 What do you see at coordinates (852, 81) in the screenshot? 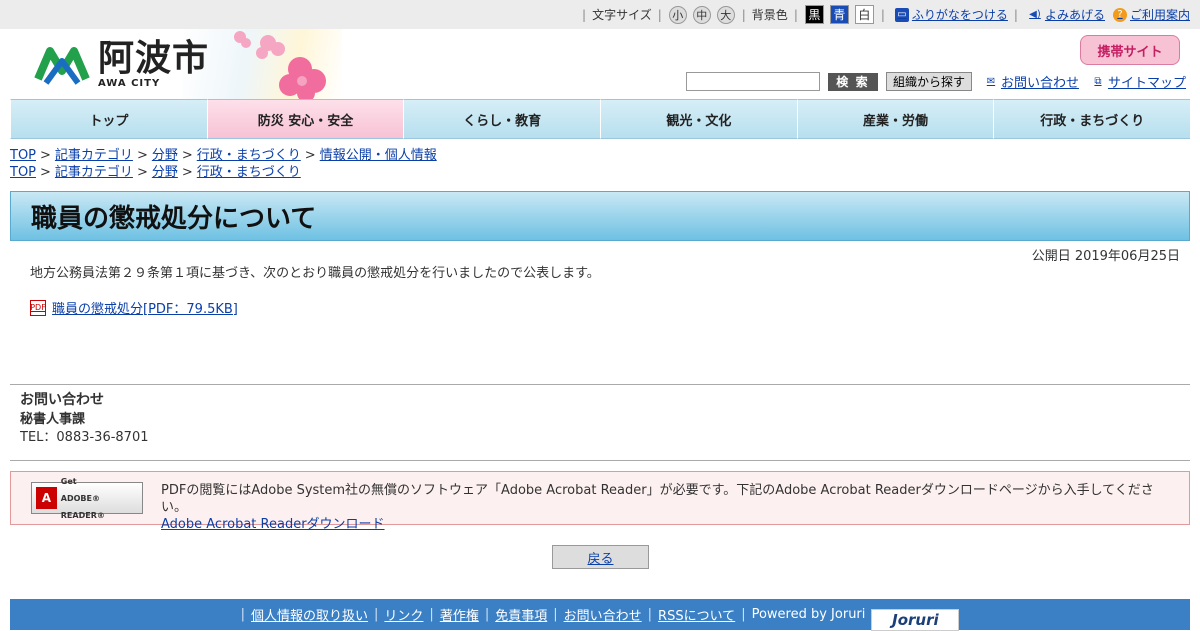
I see `search-button: 検 索` at bounding box center [852, 81].